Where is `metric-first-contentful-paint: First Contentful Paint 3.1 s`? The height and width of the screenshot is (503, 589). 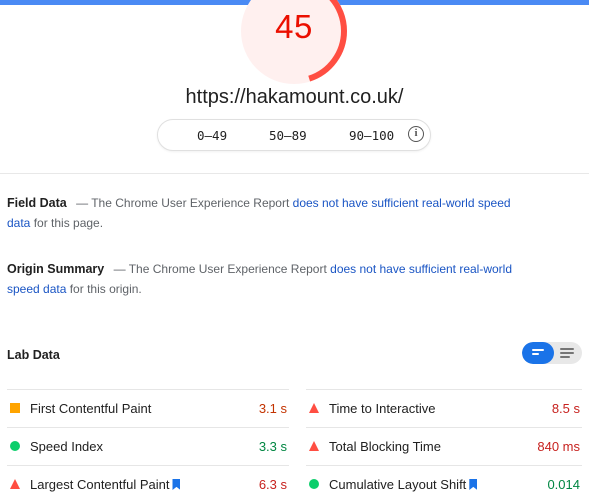
metric-first-contentful-paint: First Contentful Paint 3.1 s is located at coordinates (148, 408).